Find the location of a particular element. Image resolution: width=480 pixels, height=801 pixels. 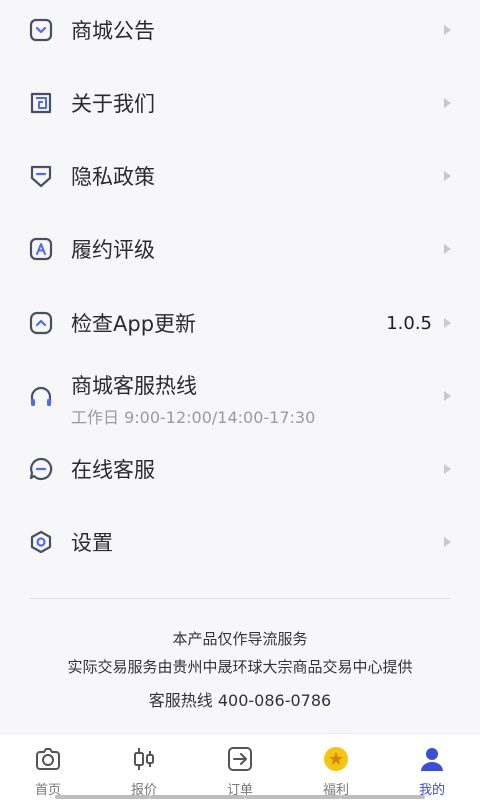

arrow-box-icon is located at coordinates (240, 759).